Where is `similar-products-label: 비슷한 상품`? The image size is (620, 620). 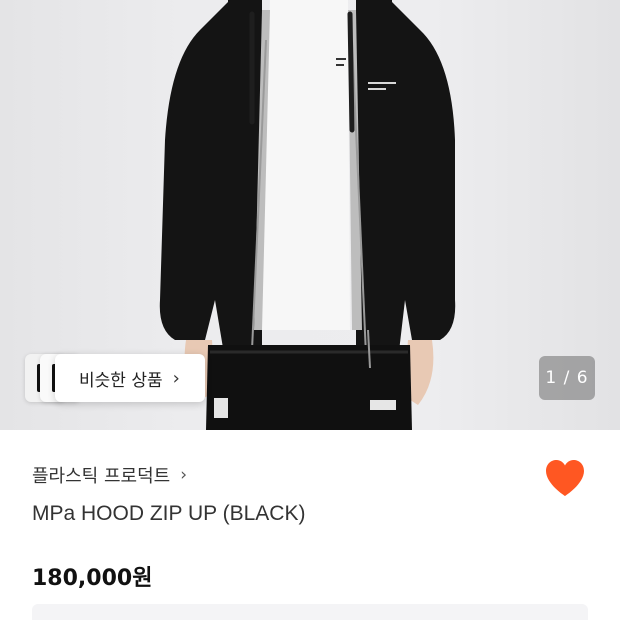 similar-products-label: 비슷한 상품 is located at coordinates (121, 380).